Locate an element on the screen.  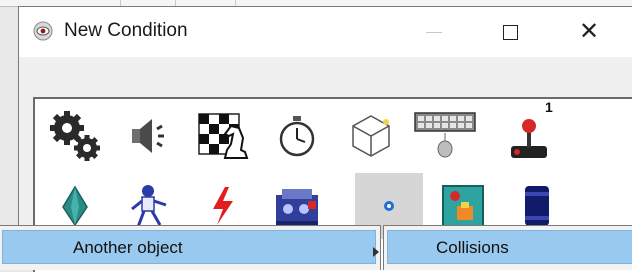
speaker-icon-graphic is located at coordinates (148, 136).